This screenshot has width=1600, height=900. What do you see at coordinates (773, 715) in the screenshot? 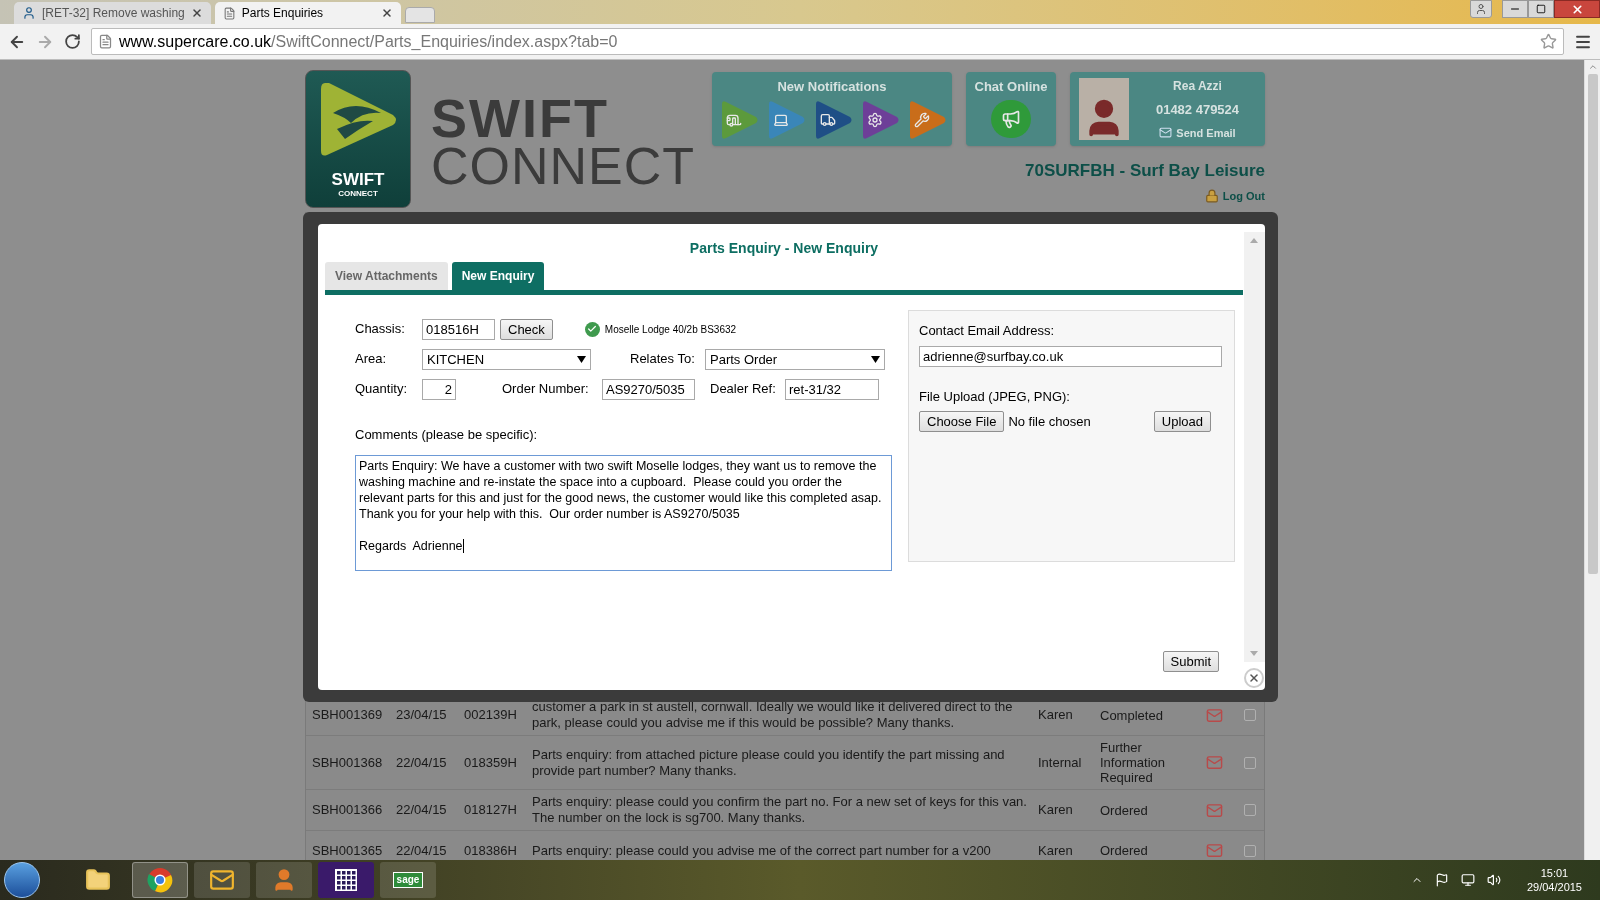
I see `table-cell-text: customer a park in st austell, cornwall. Ideally we would like it delivered direct to the park, please could you advise me if this would be possible? Many thanks.` at bounding box center [773, 715].